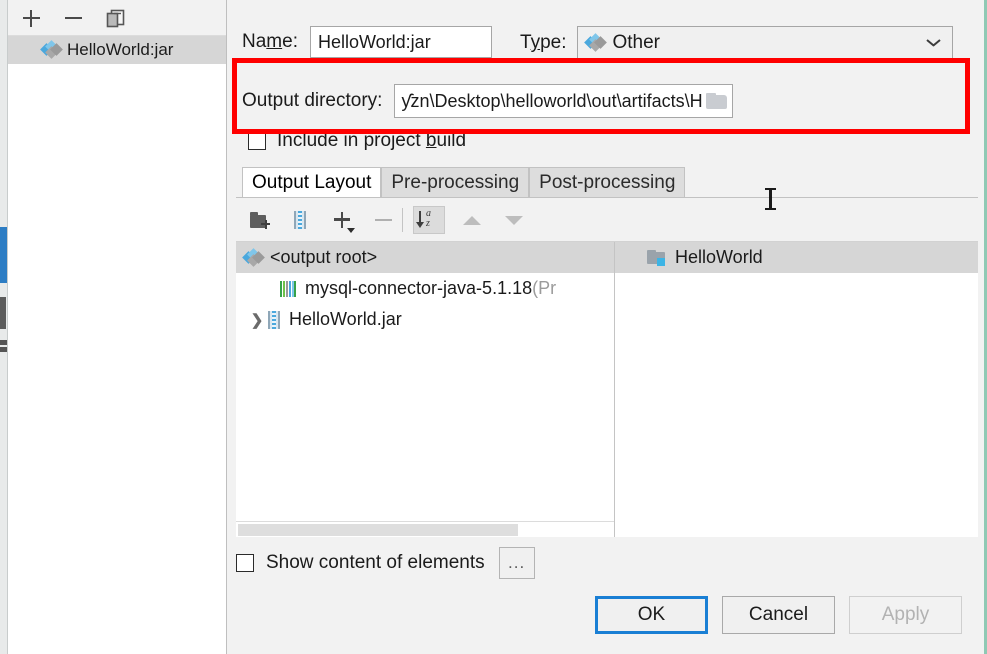  Describe the element at coordinates (651, 615) in the screenshot. I see `ok-button: OK` at that location.